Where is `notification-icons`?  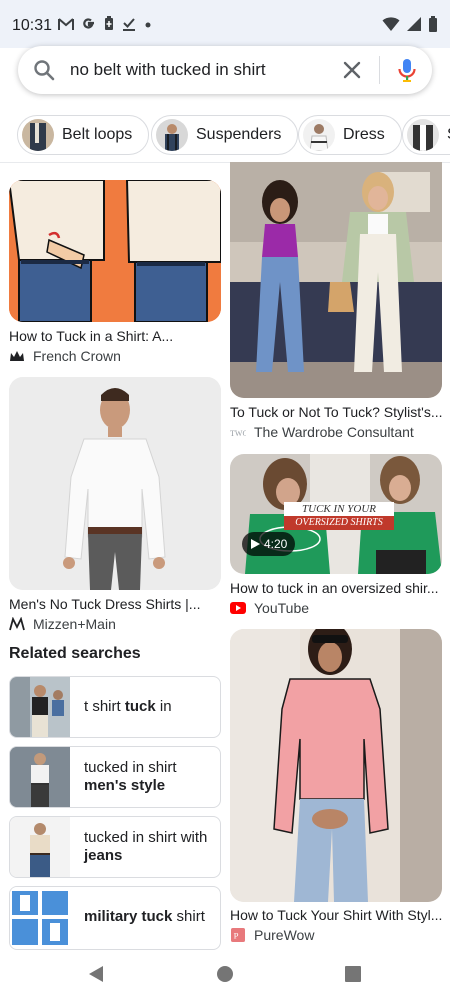 notification-icons is located at coordinates (105, 23).